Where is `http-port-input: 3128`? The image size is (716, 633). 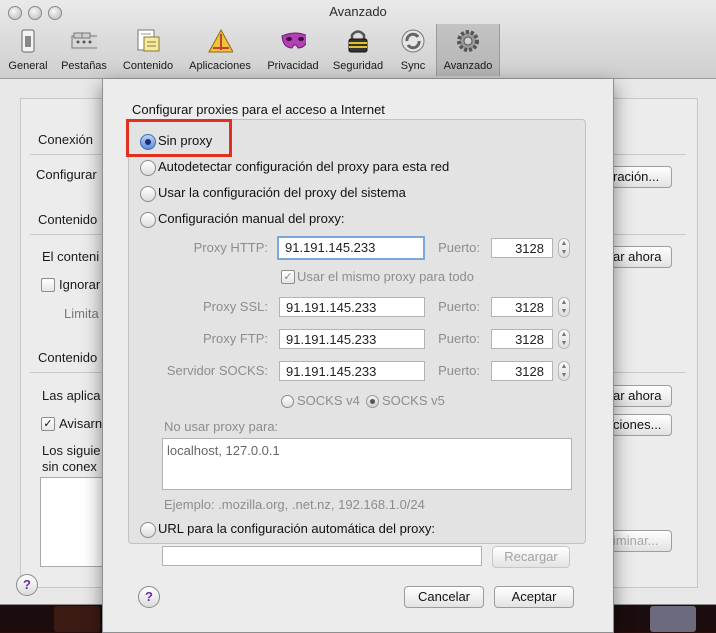
http-port-input: 3128 is located at coordinates (522, 248).